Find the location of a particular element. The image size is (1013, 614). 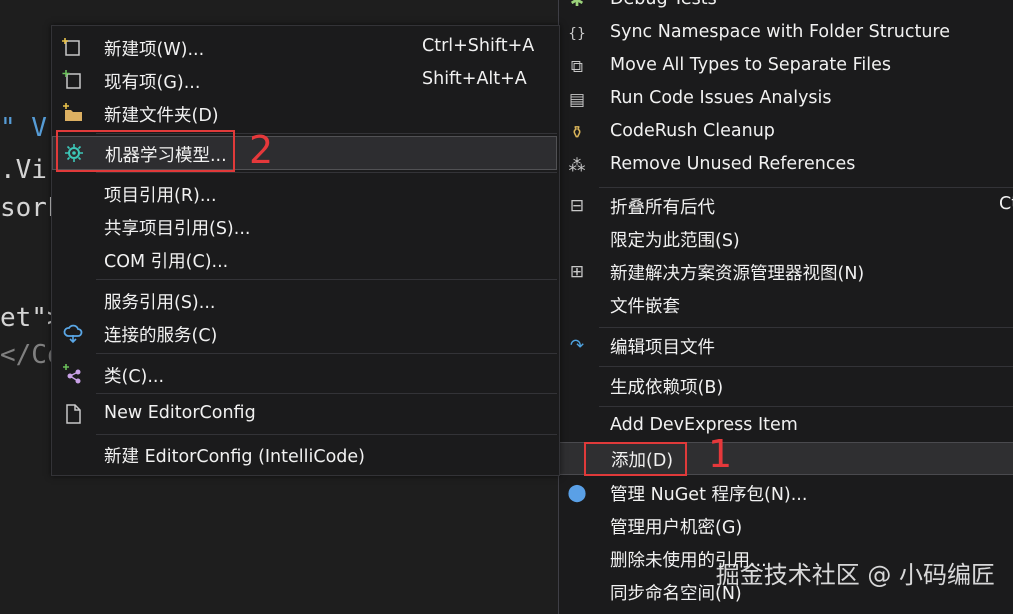

nuget-icon: ⬤ is located at coordinates (577, 493).